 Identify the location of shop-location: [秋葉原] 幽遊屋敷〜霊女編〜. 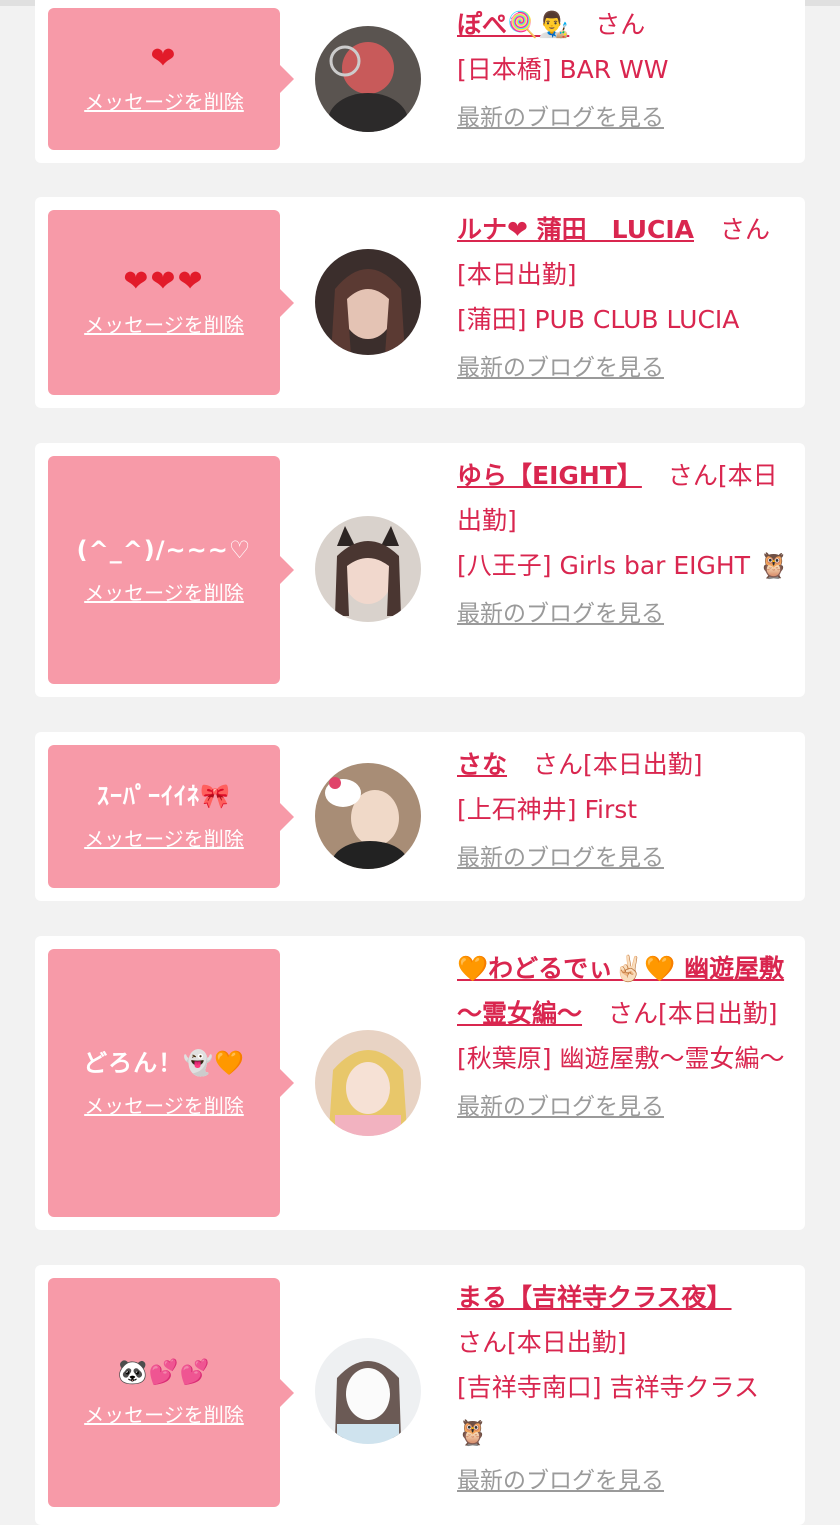
(621, 1058).